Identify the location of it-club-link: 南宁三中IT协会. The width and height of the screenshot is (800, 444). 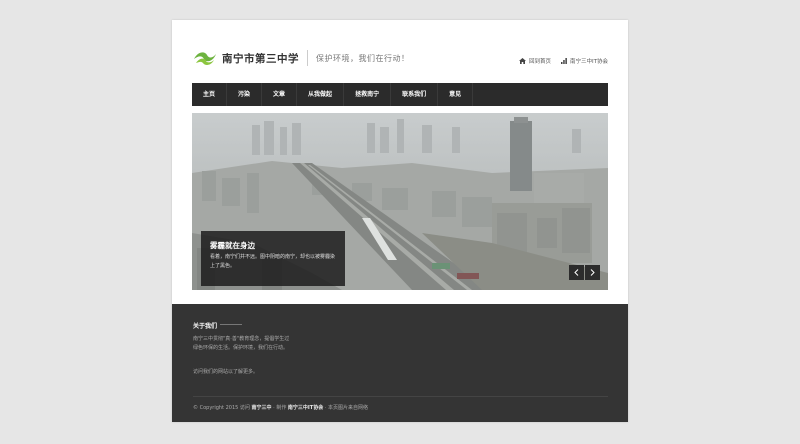
(584, 61).